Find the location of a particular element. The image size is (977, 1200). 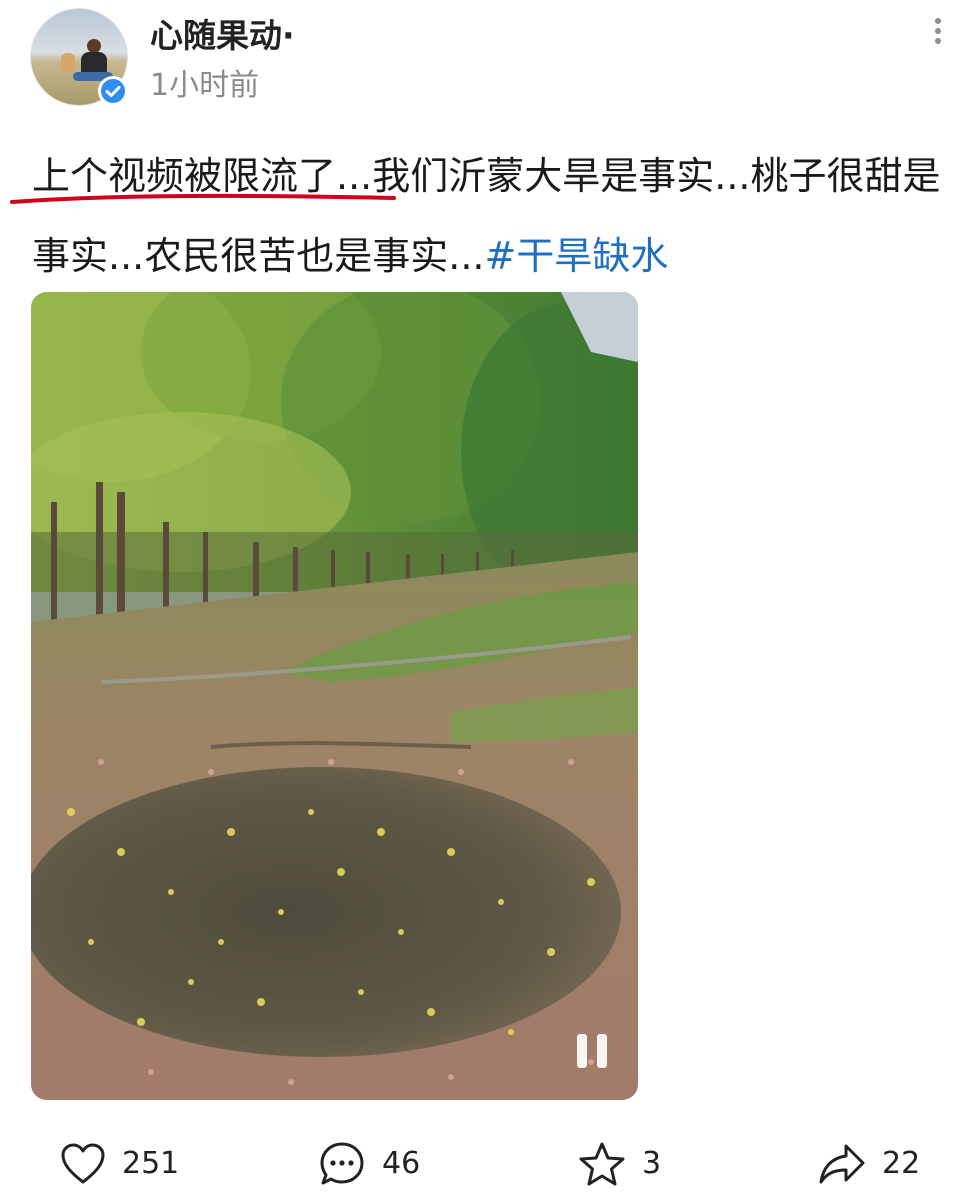

more-options-button is located at coordinates (938, 33).